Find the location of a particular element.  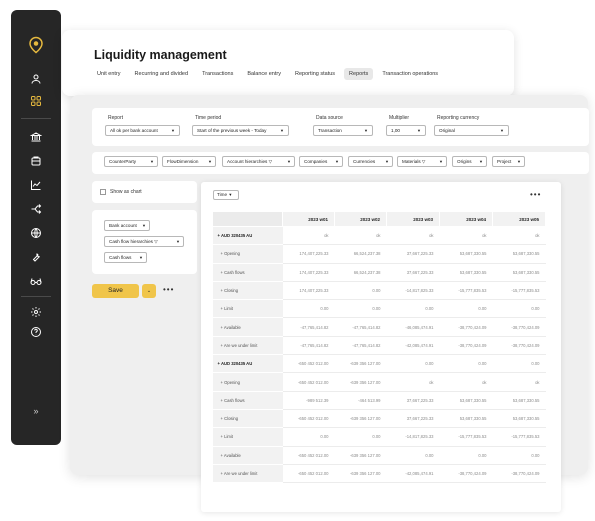

column-header: 2023 w03 is located at coordinates (413, 219).